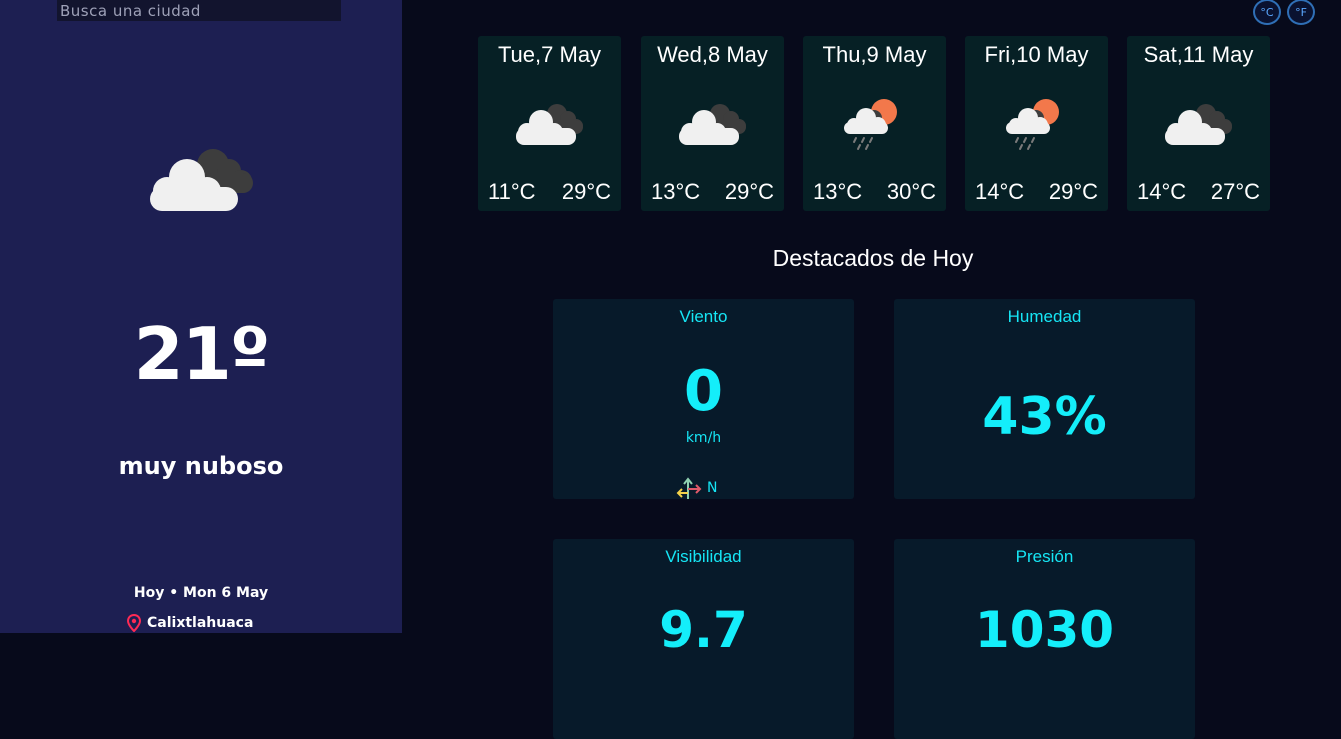 This screenshot has height=739, width=1341. I want to click on celsius-button: °C, so click(1267, 12).